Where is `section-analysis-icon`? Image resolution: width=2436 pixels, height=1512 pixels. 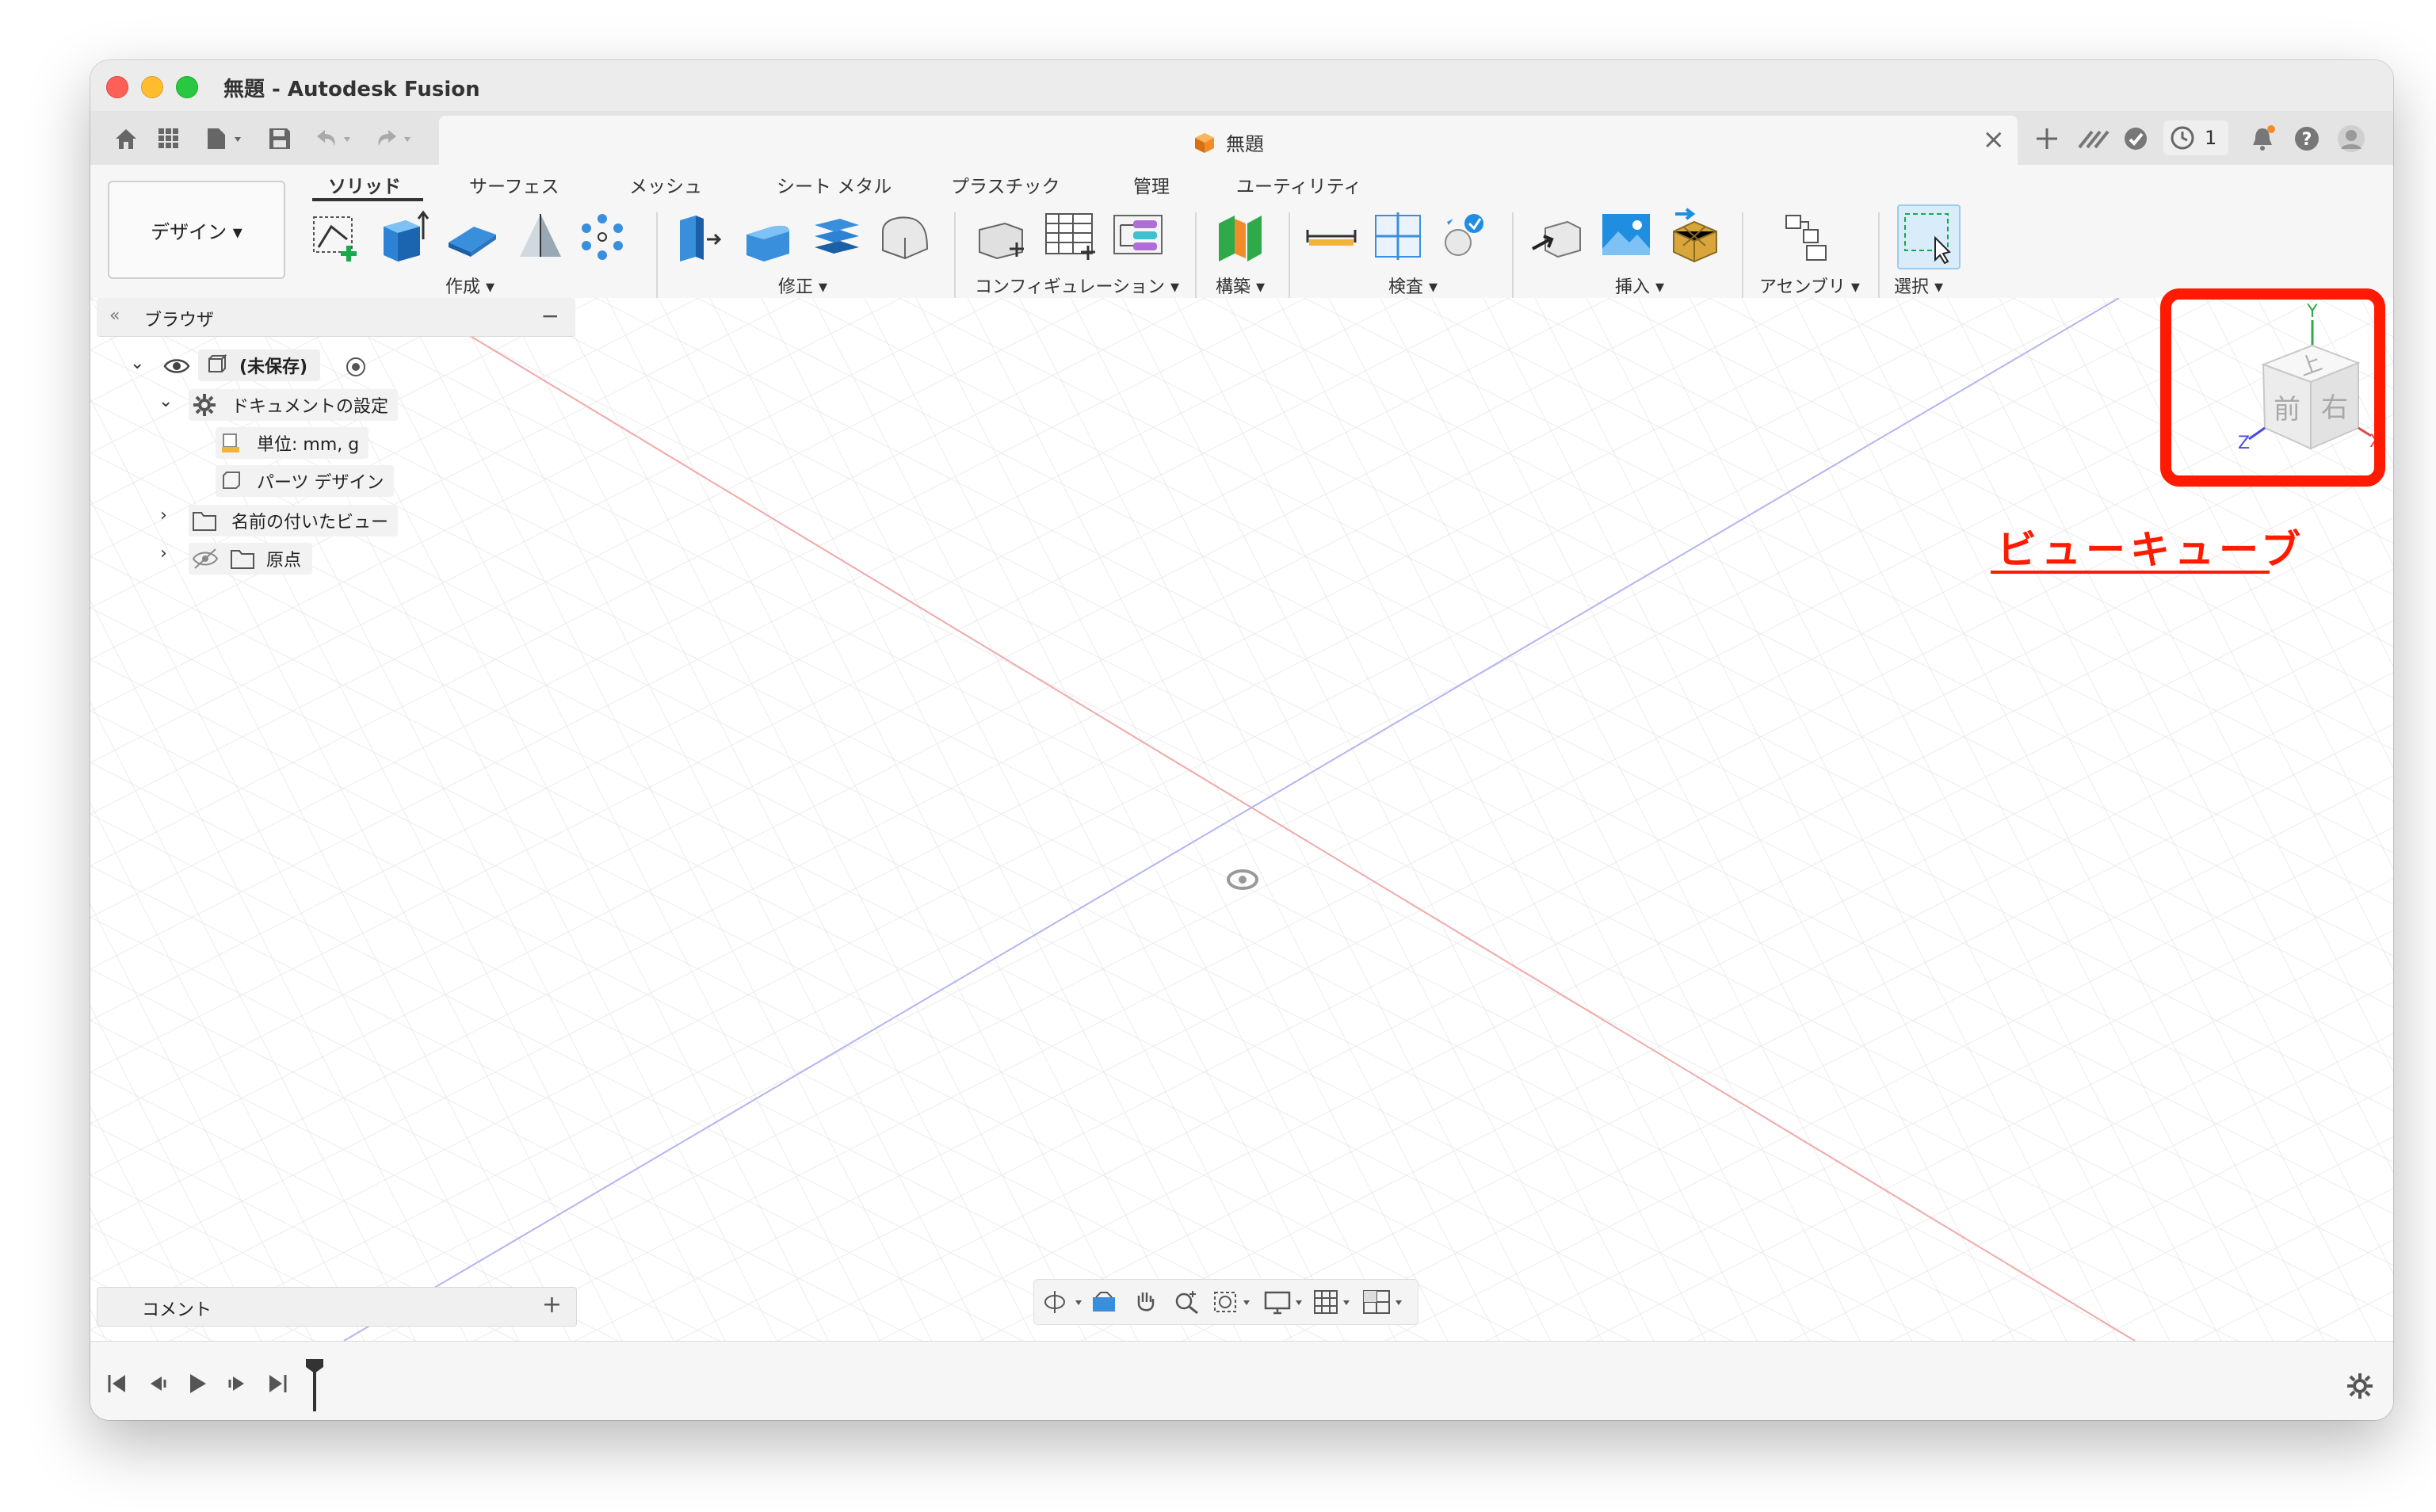
section-analysis-icon is located at coordinates (1398, 237).